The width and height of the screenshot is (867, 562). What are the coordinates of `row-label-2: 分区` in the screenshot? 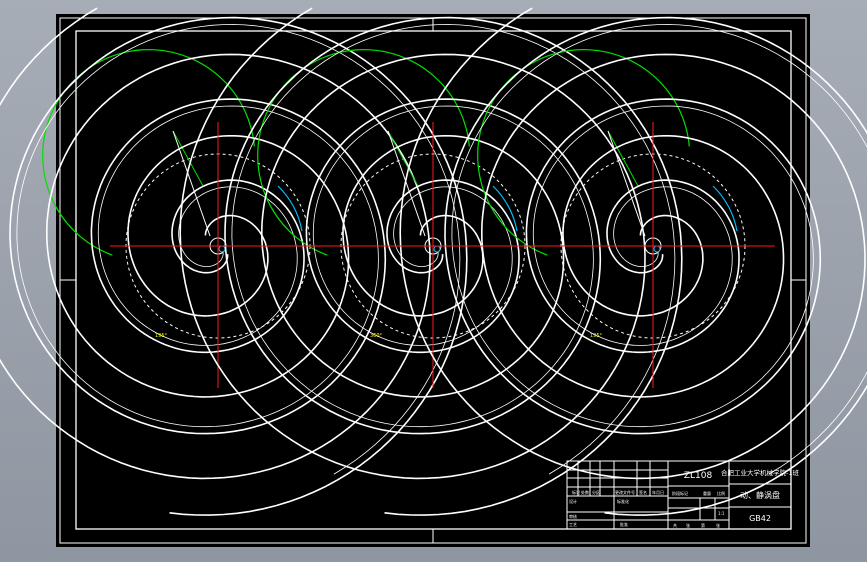 It's located at (596, 492).